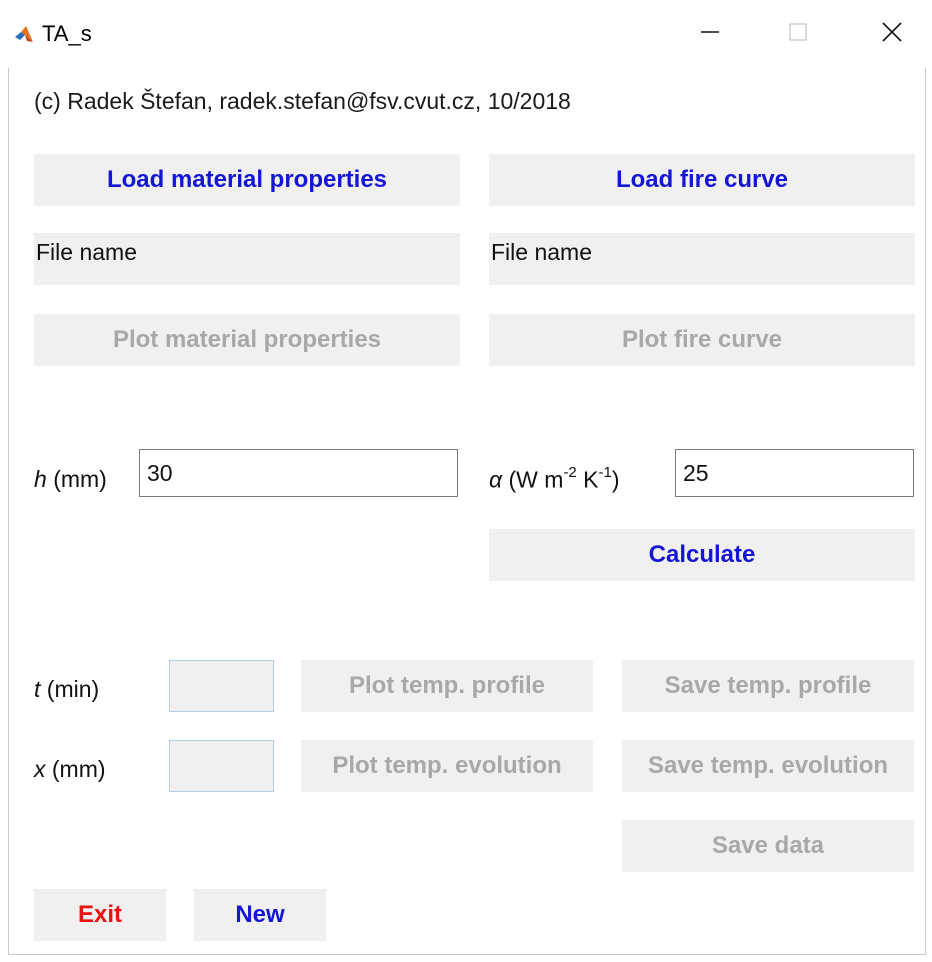 This screenshot has width=932, height=962. Describe the element at coordinates (591, 479) in the screenshot. I see `alpha-unit-k: K` at that location.